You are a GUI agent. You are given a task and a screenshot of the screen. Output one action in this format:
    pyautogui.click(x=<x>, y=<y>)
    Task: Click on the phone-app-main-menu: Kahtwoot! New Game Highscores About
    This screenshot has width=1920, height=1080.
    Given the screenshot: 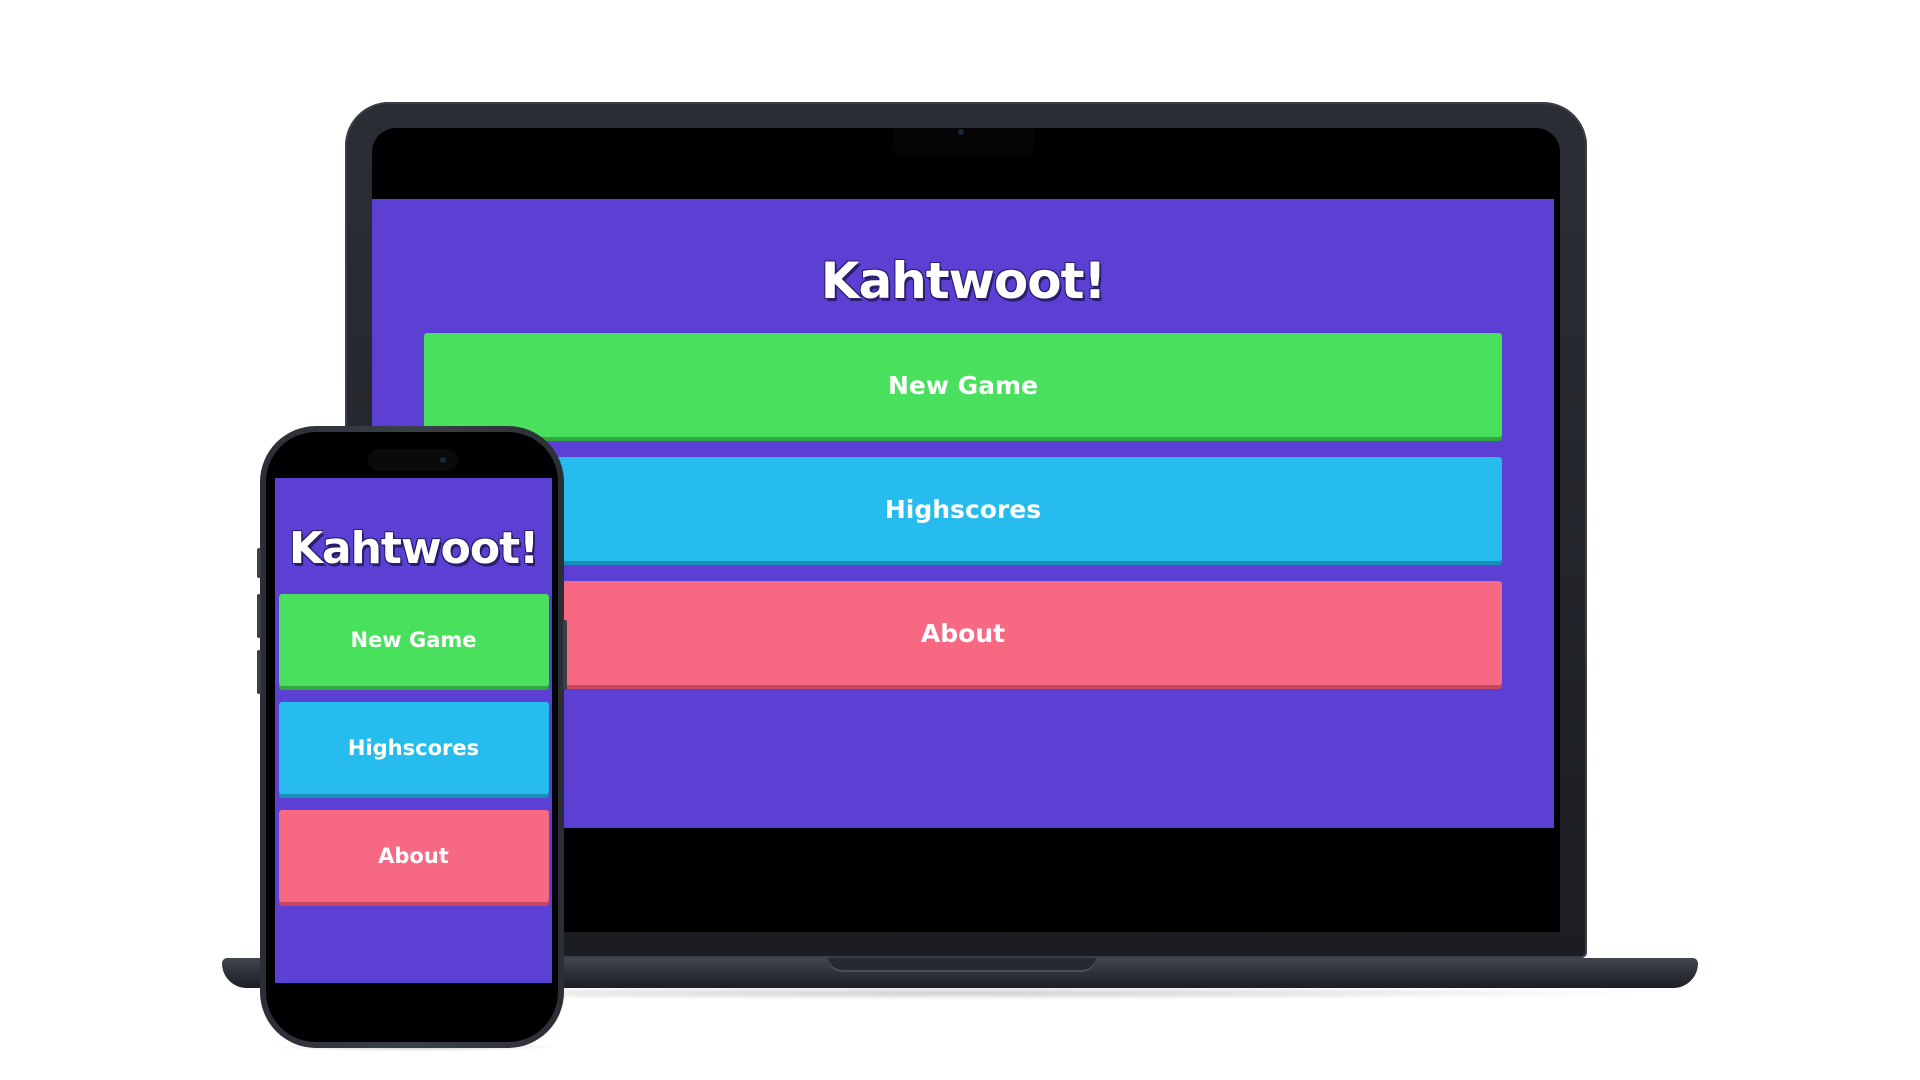 What is the action you would take?
    pyautogui.click(x=413, y=730)
    